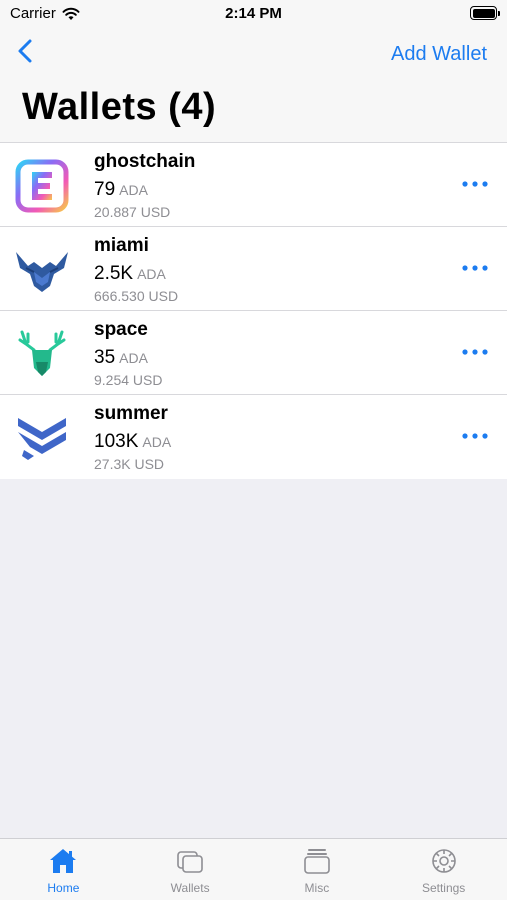 The height and width of the screenshot is (900, 507). What do you see at coordinates (439, 54) in the screenshot?
I see `add-wallet-button: Add Wallet` at bounding box center [439, 54].